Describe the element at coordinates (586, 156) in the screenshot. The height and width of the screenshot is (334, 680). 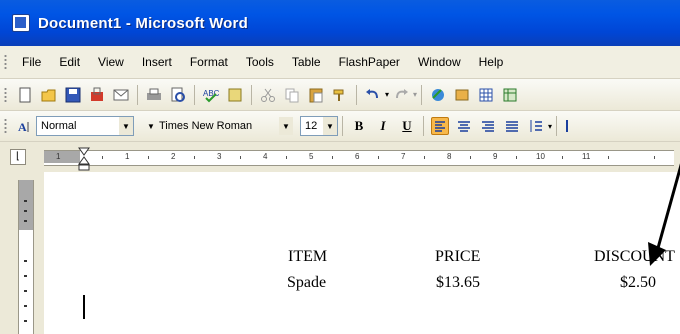
I see `ruler-number: 11` at that location.